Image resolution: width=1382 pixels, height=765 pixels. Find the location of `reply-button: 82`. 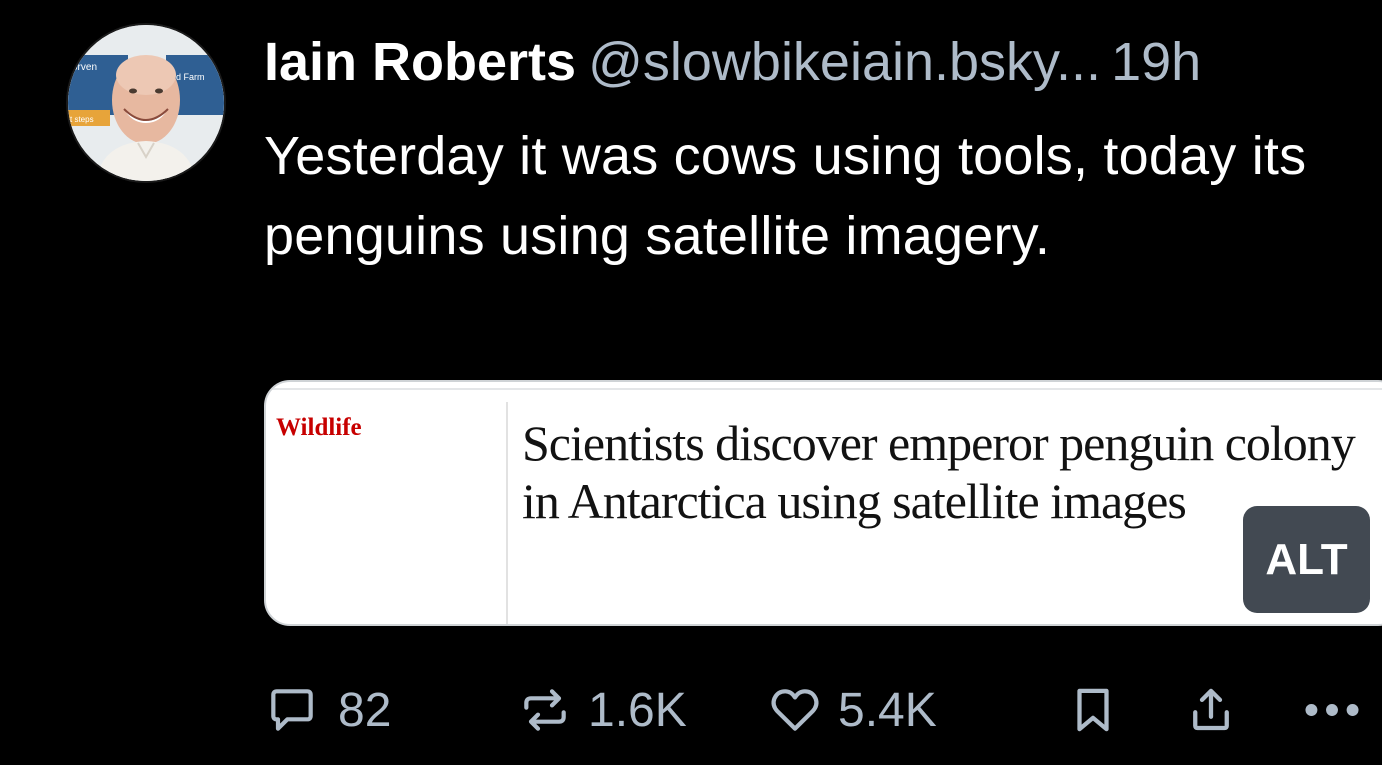

reply-button: 82 is located at coordinates (327, 710).